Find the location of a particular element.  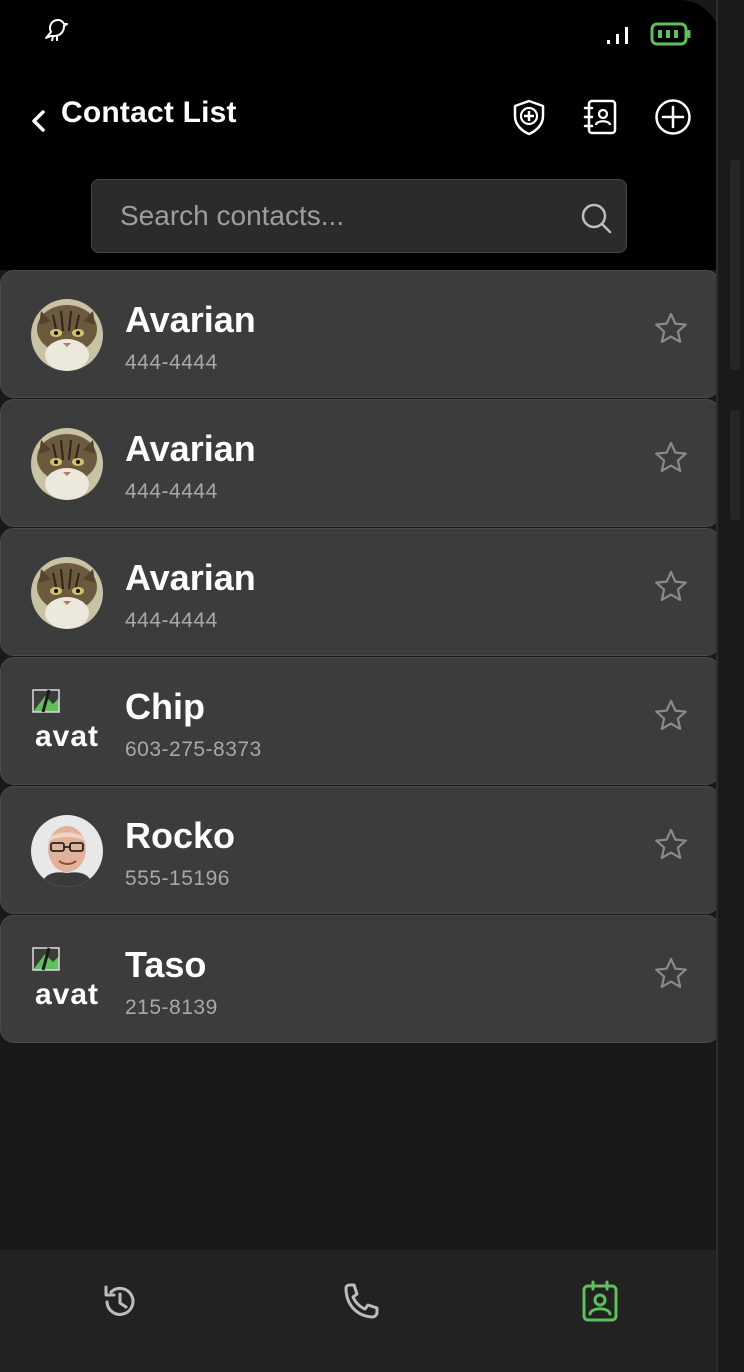

bottom-nav is located at coordinates (360, 1311).